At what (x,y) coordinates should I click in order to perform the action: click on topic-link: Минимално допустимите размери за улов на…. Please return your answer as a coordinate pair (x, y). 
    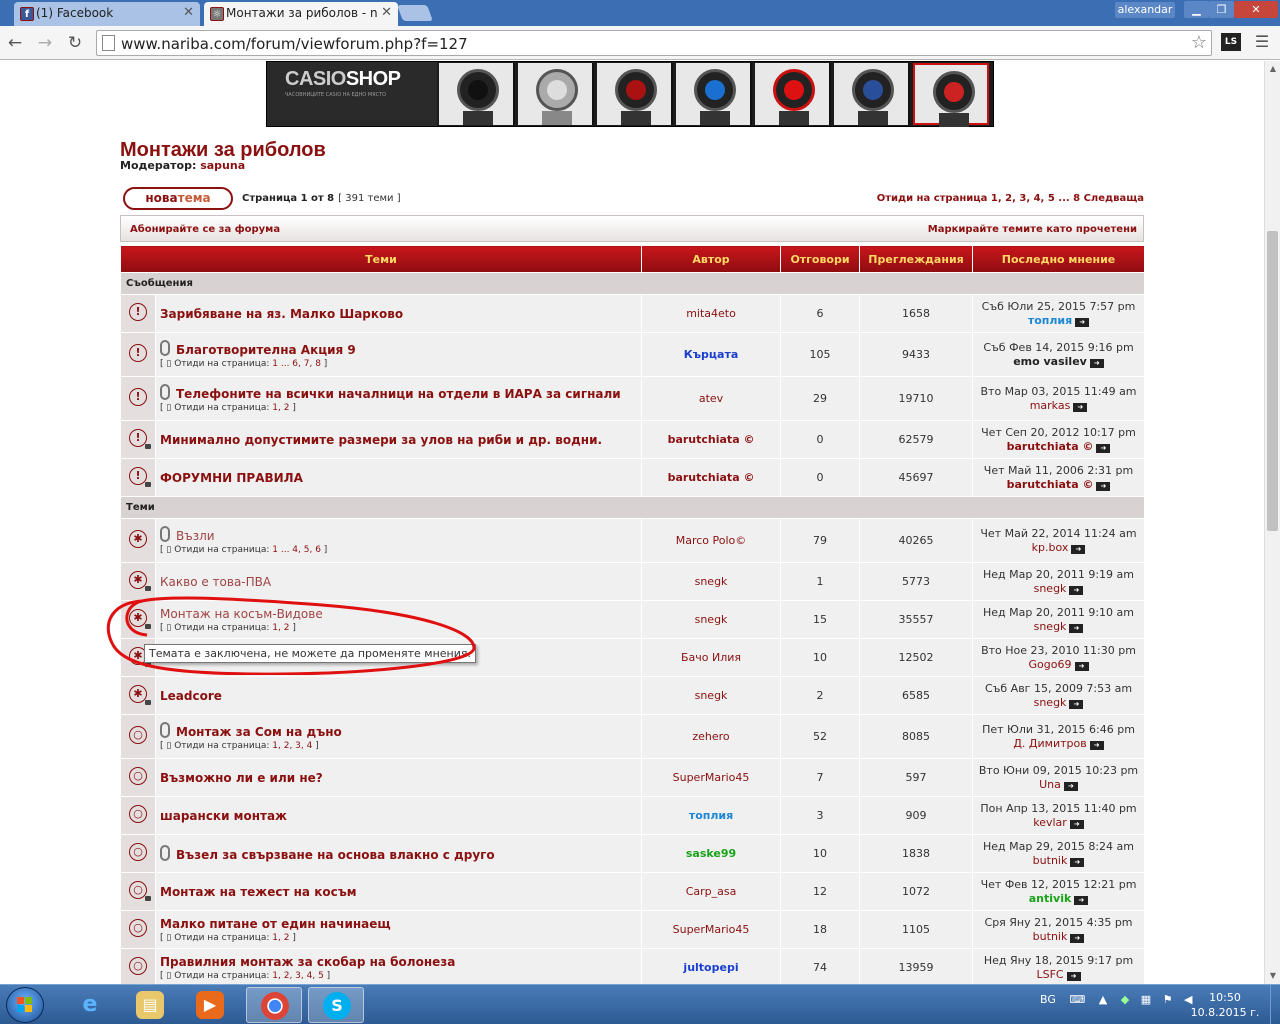
    Looking at the image, I should click on (381, 440).